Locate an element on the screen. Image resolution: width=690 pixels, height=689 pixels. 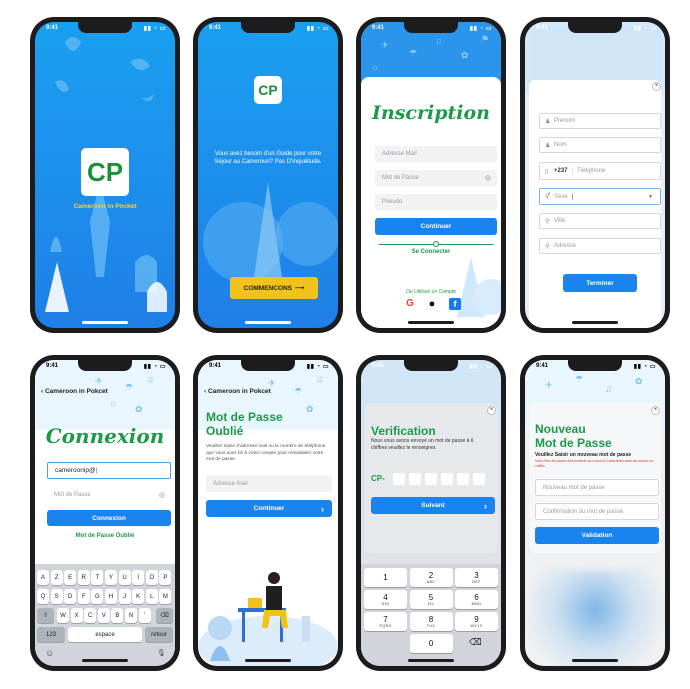
key-j: J is located at coordinates (124, 596).